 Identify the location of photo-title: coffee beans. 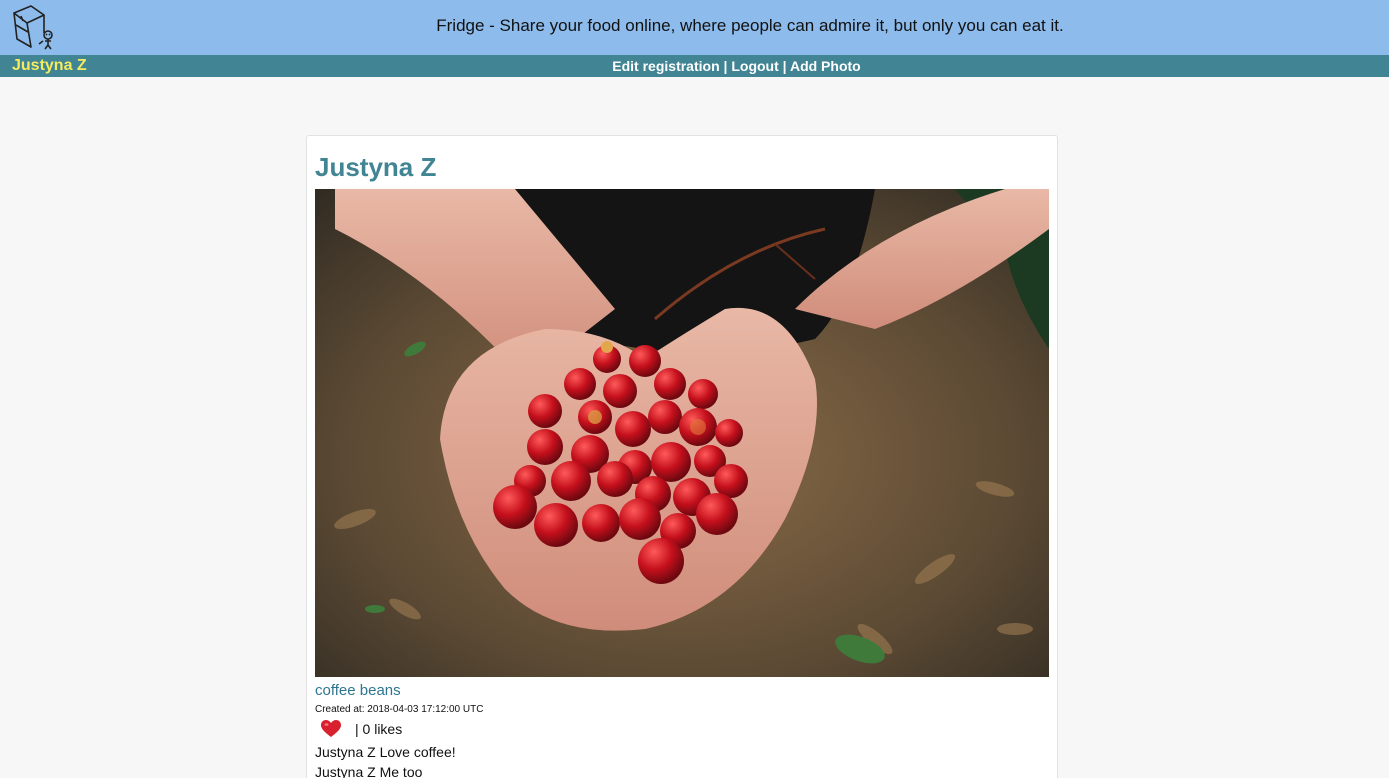
(358, 690).